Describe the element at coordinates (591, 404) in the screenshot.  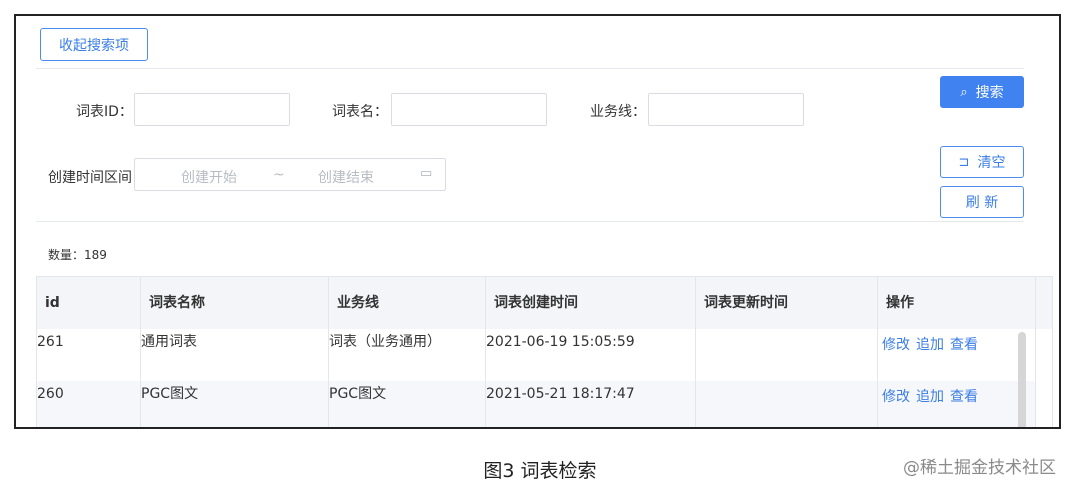
I see `table-cell-created: 2021-05-21 18:17:47` at that location.